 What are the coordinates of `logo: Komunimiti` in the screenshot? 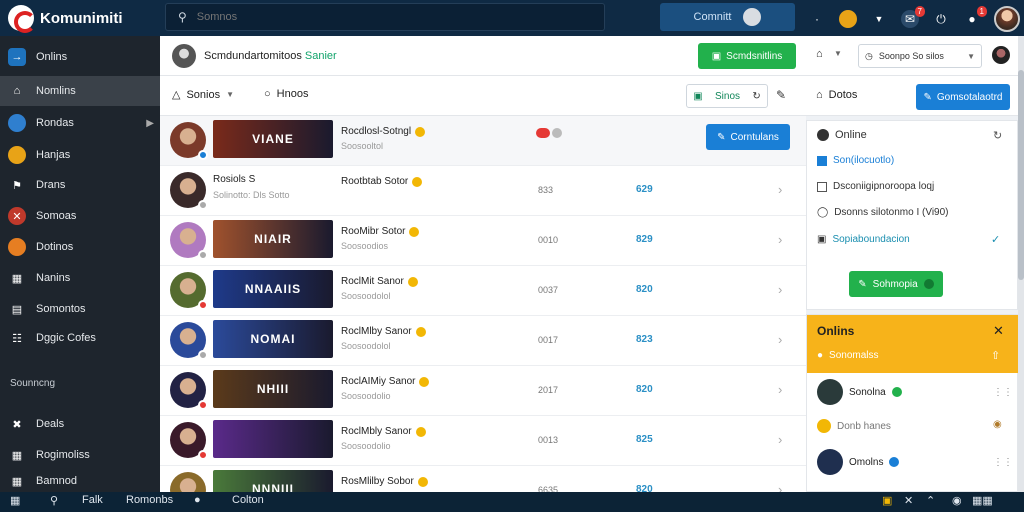 It's located at (65, 19).